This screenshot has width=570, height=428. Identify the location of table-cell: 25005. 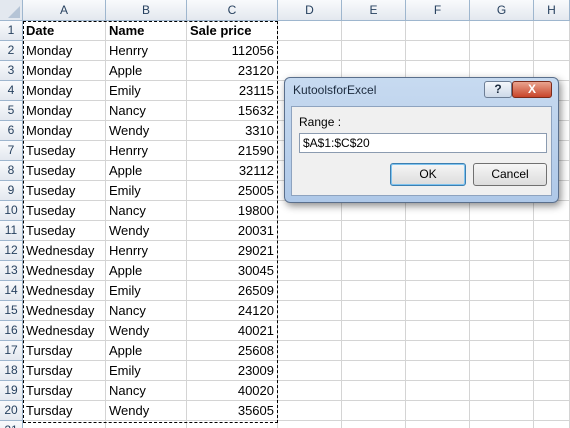
(232, 191).